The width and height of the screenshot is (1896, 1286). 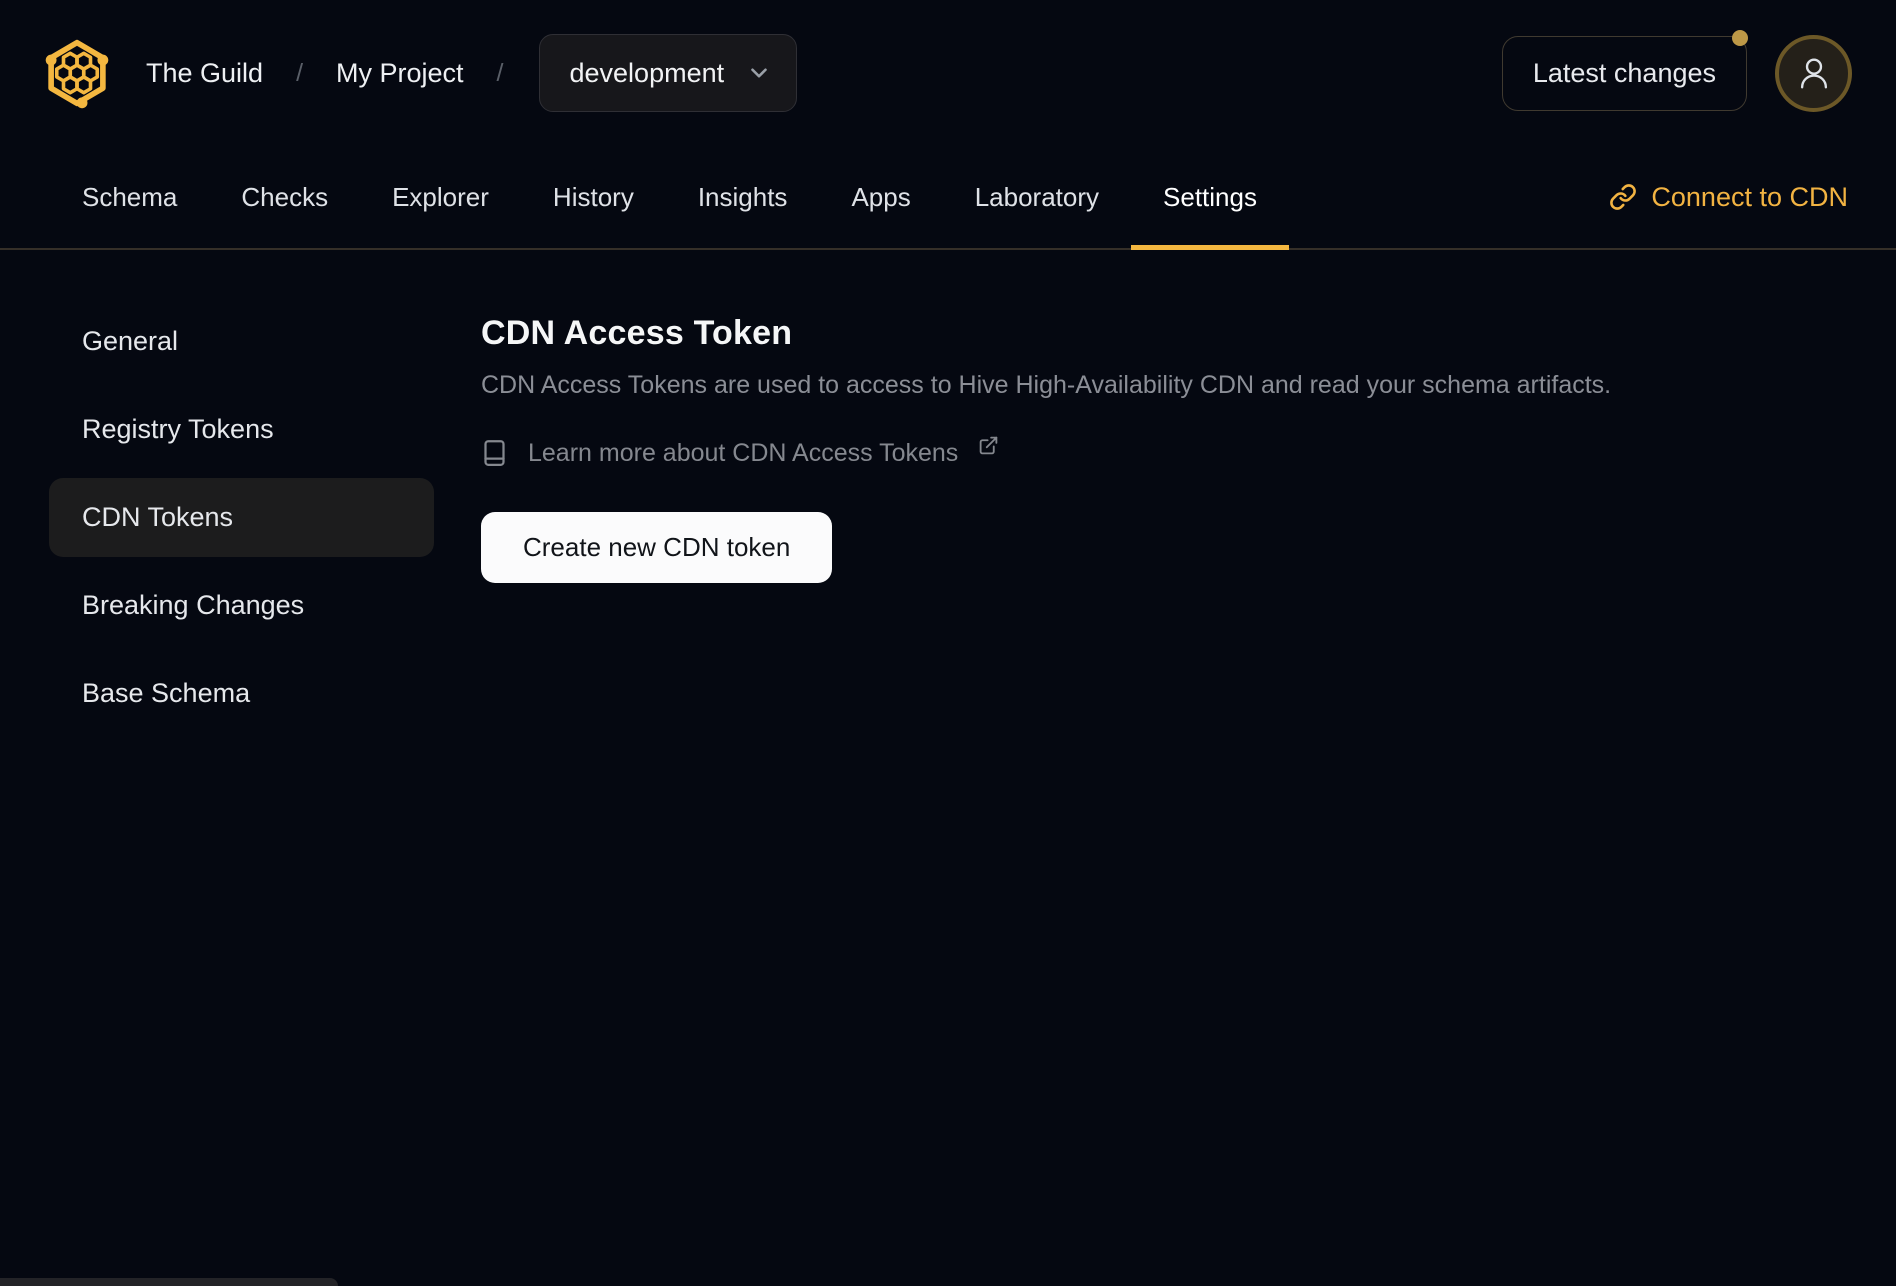 What do you see at coordinates (169, 1282) in the screenshot?
I see `bottom-toast-fragment` at bounding box center [169, 1282].